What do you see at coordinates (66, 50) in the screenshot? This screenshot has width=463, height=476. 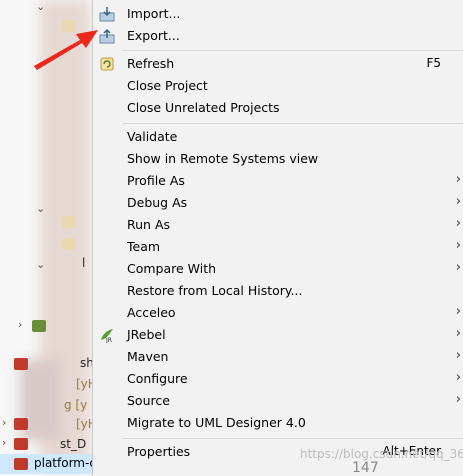 I see `arrow-annotation` at bounding box center [66, 50].